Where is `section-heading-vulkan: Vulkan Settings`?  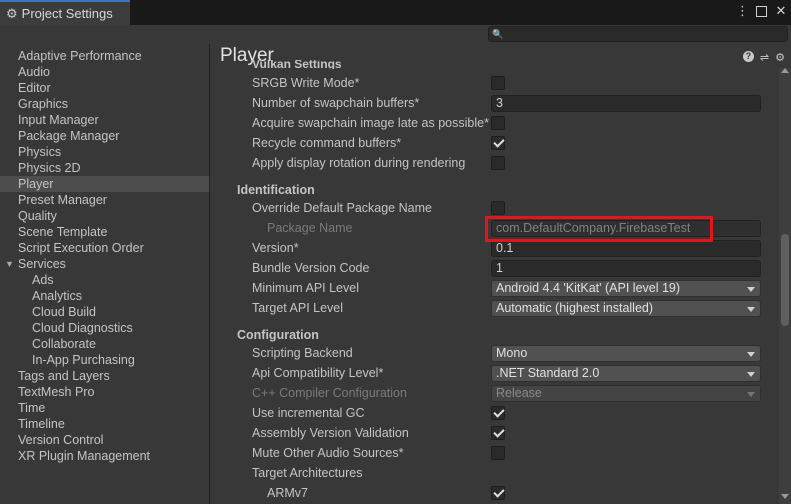 section-heading-vulkan: Vulkan Settings is located at coordinates (297, 64).